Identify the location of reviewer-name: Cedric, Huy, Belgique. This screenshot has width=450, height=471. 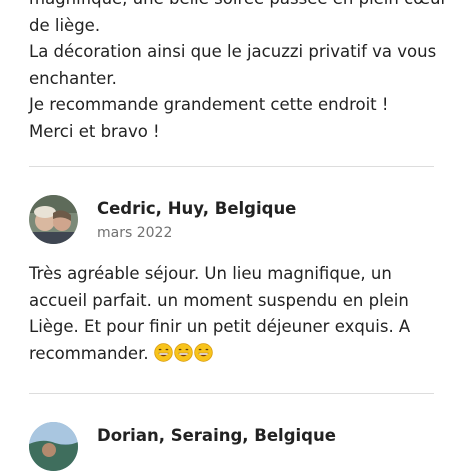
(196, 208).